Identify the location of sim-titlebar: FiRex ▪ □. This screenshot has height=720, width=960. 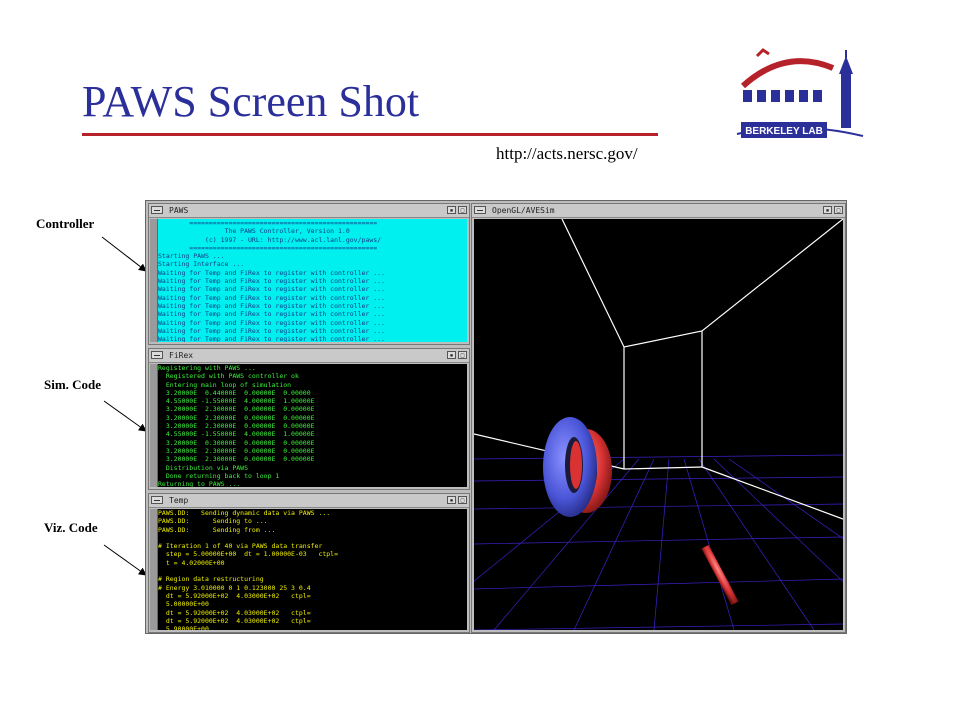
(309, 356).